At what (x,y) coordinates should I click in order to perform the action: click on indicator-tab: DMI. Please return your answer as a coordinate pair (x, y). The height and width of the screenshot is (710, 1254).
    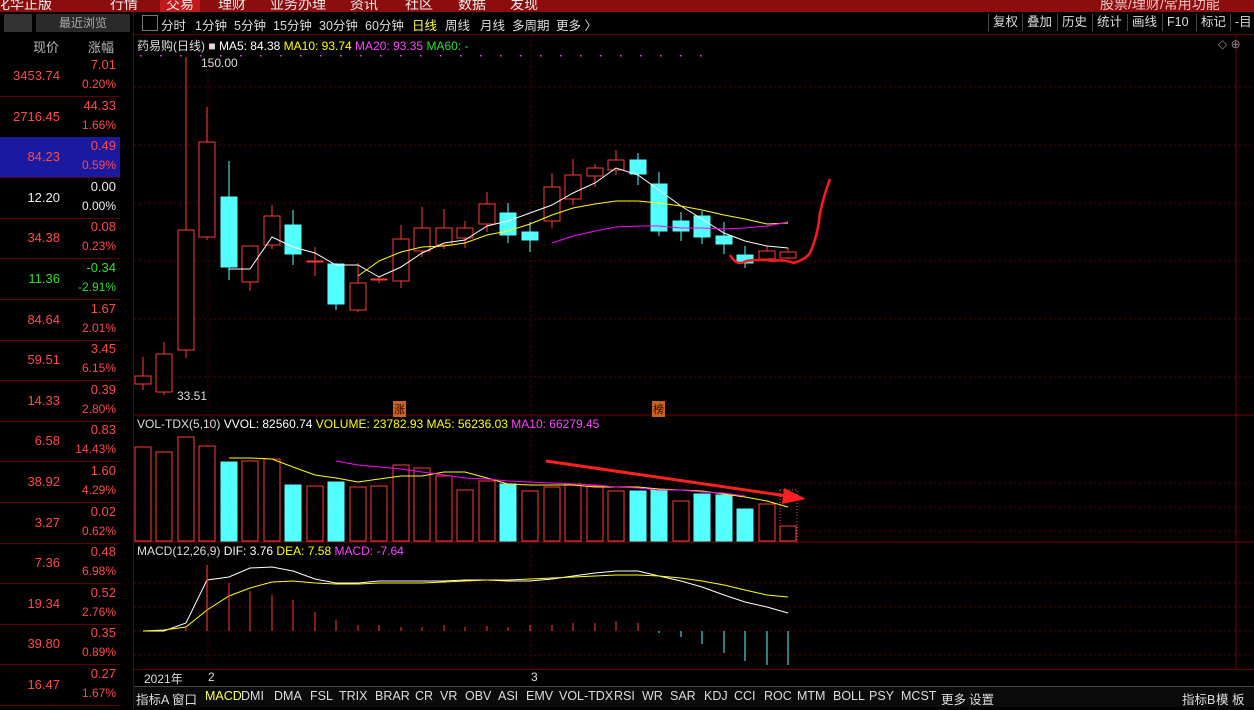
    Looking at the image, I should click on (252, 696).